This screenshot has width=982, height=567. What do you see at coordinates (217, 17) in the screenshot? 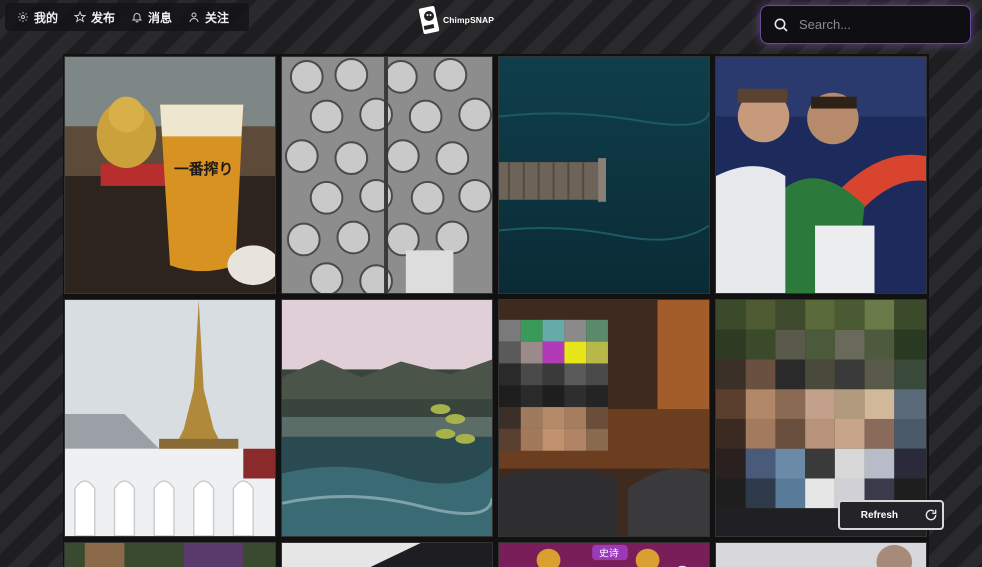
I see `nav-label-following: 关注` at bounding box center [217, 17].